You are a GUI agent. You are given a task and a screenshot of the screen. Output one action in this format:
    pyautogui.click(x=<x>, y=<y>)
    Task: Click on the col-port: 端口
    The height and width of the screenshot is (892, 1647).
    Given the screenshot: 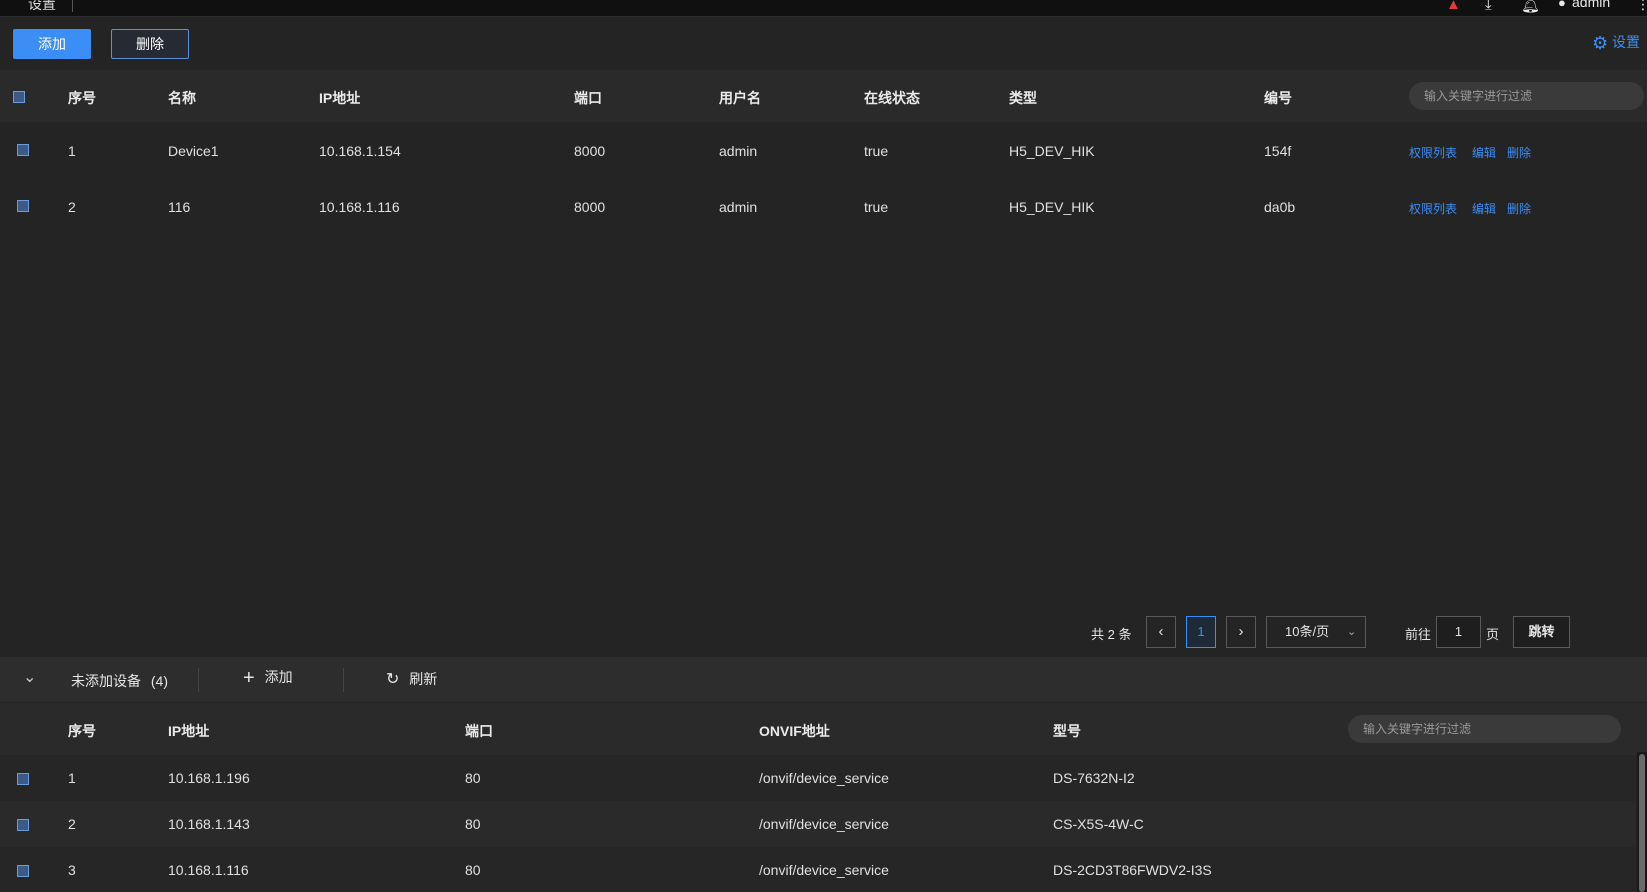 What is the action you would take?
    pyautogui.click(x=588, y=98)
    